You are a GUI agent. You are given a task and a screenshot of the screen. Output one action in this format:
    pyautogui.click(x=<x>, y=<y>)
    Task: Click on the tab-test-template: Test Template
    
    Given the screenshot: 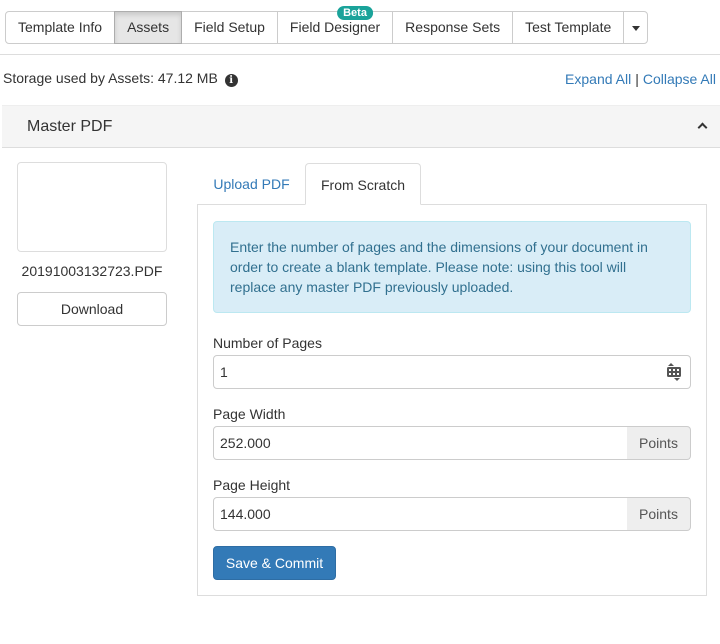 What is the action you would take?
    pyautogui.click(x=568, y=27)
    